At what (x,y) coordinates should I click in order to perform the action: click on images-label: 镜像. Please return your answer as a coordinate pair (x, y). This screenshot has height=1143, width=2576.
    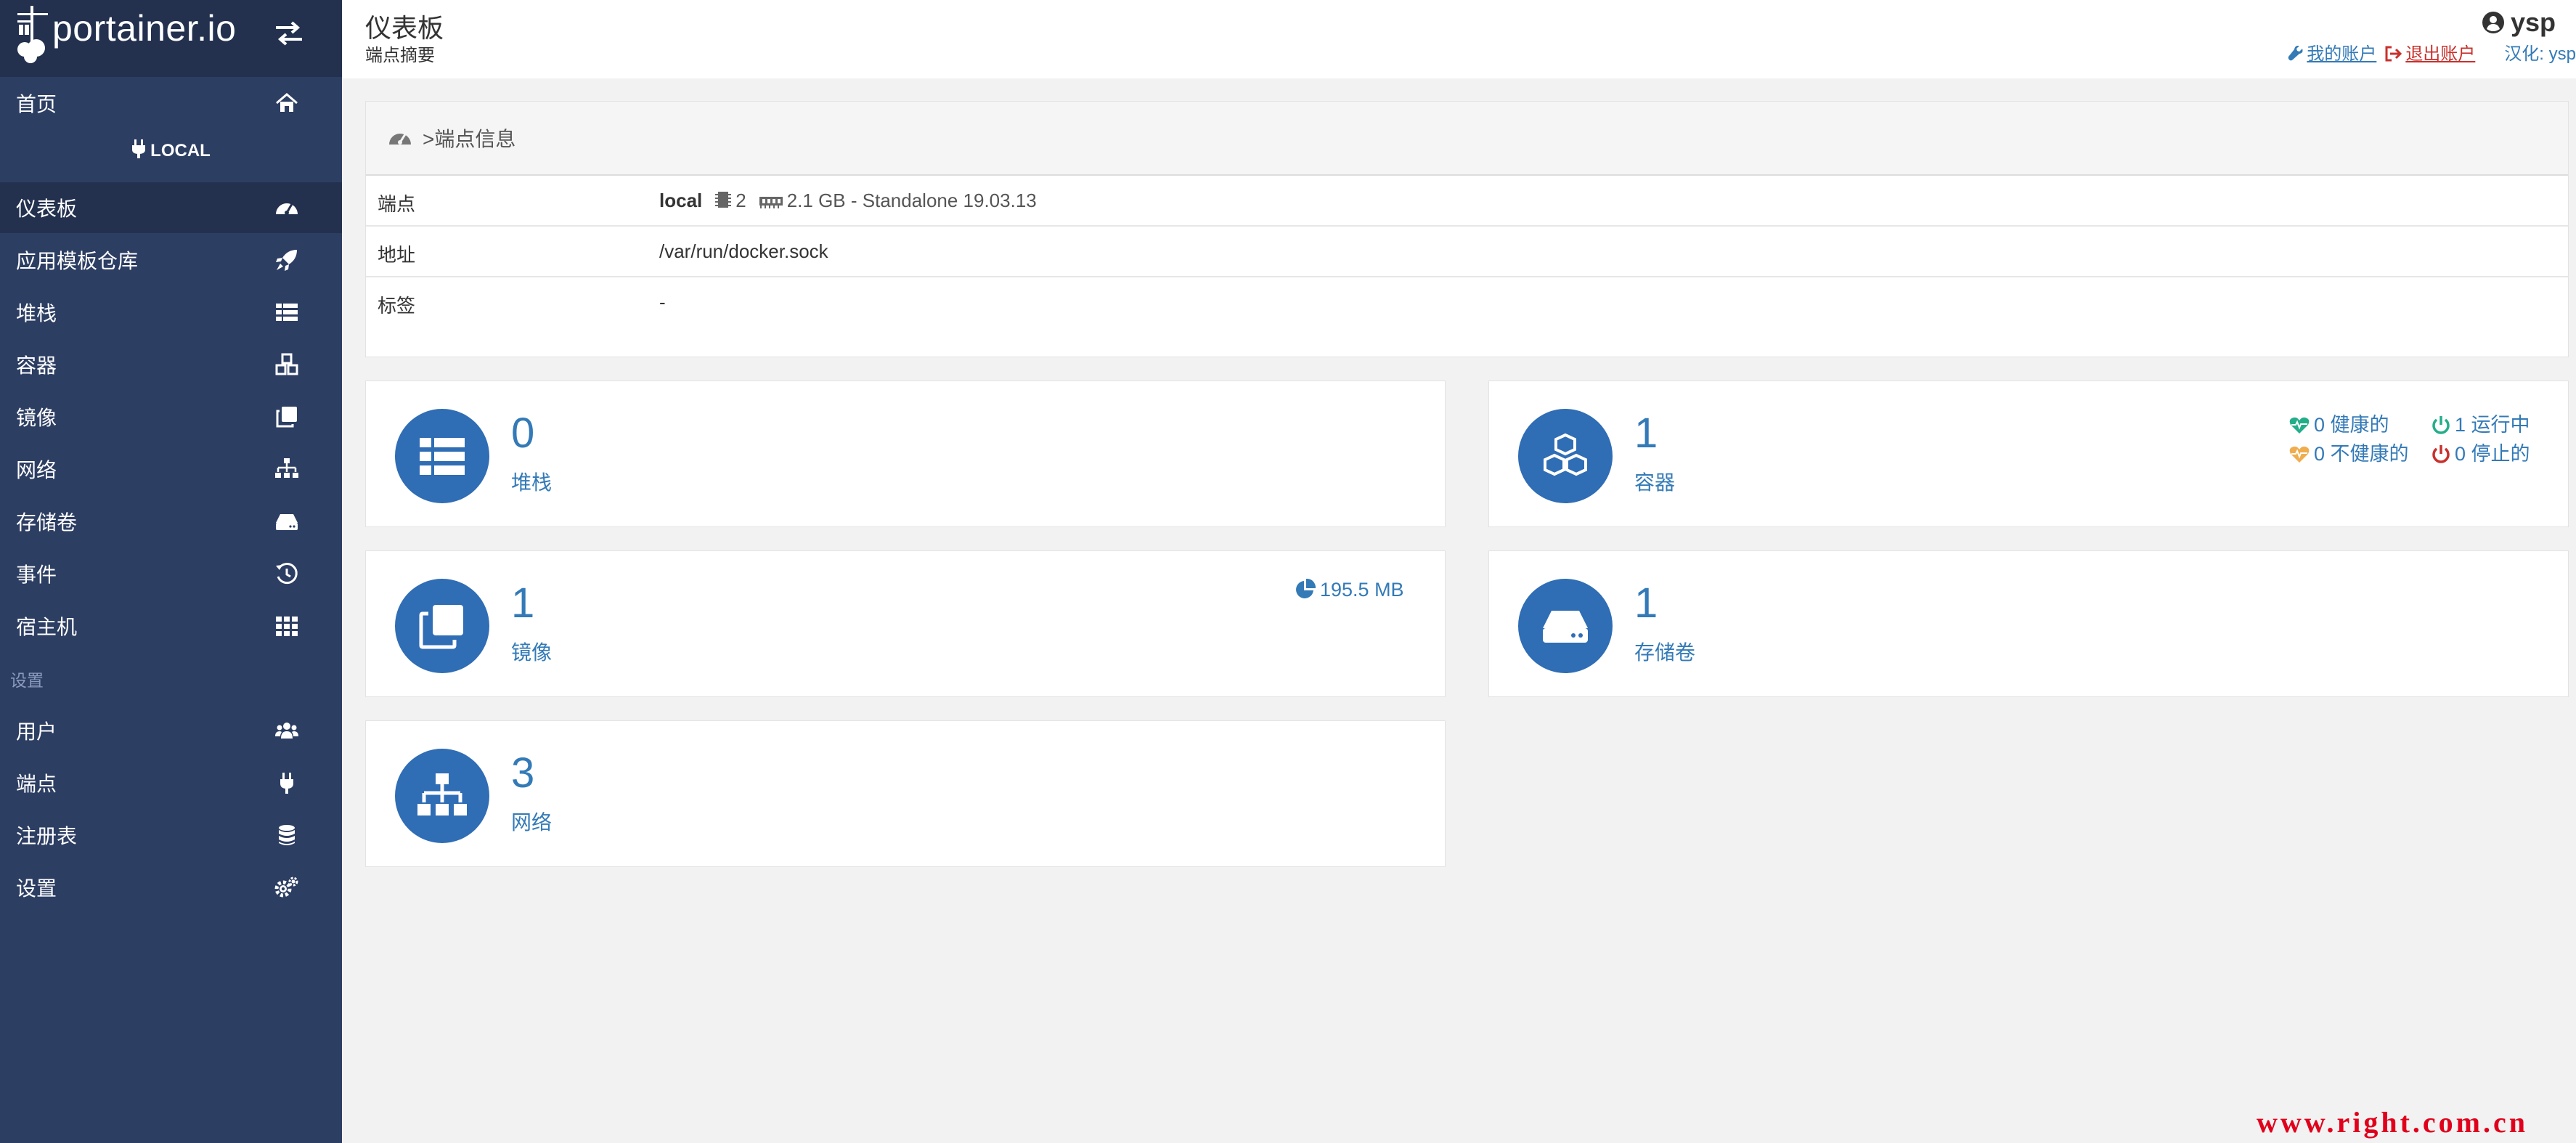
    Looking at the image, I should click on (532, 652).